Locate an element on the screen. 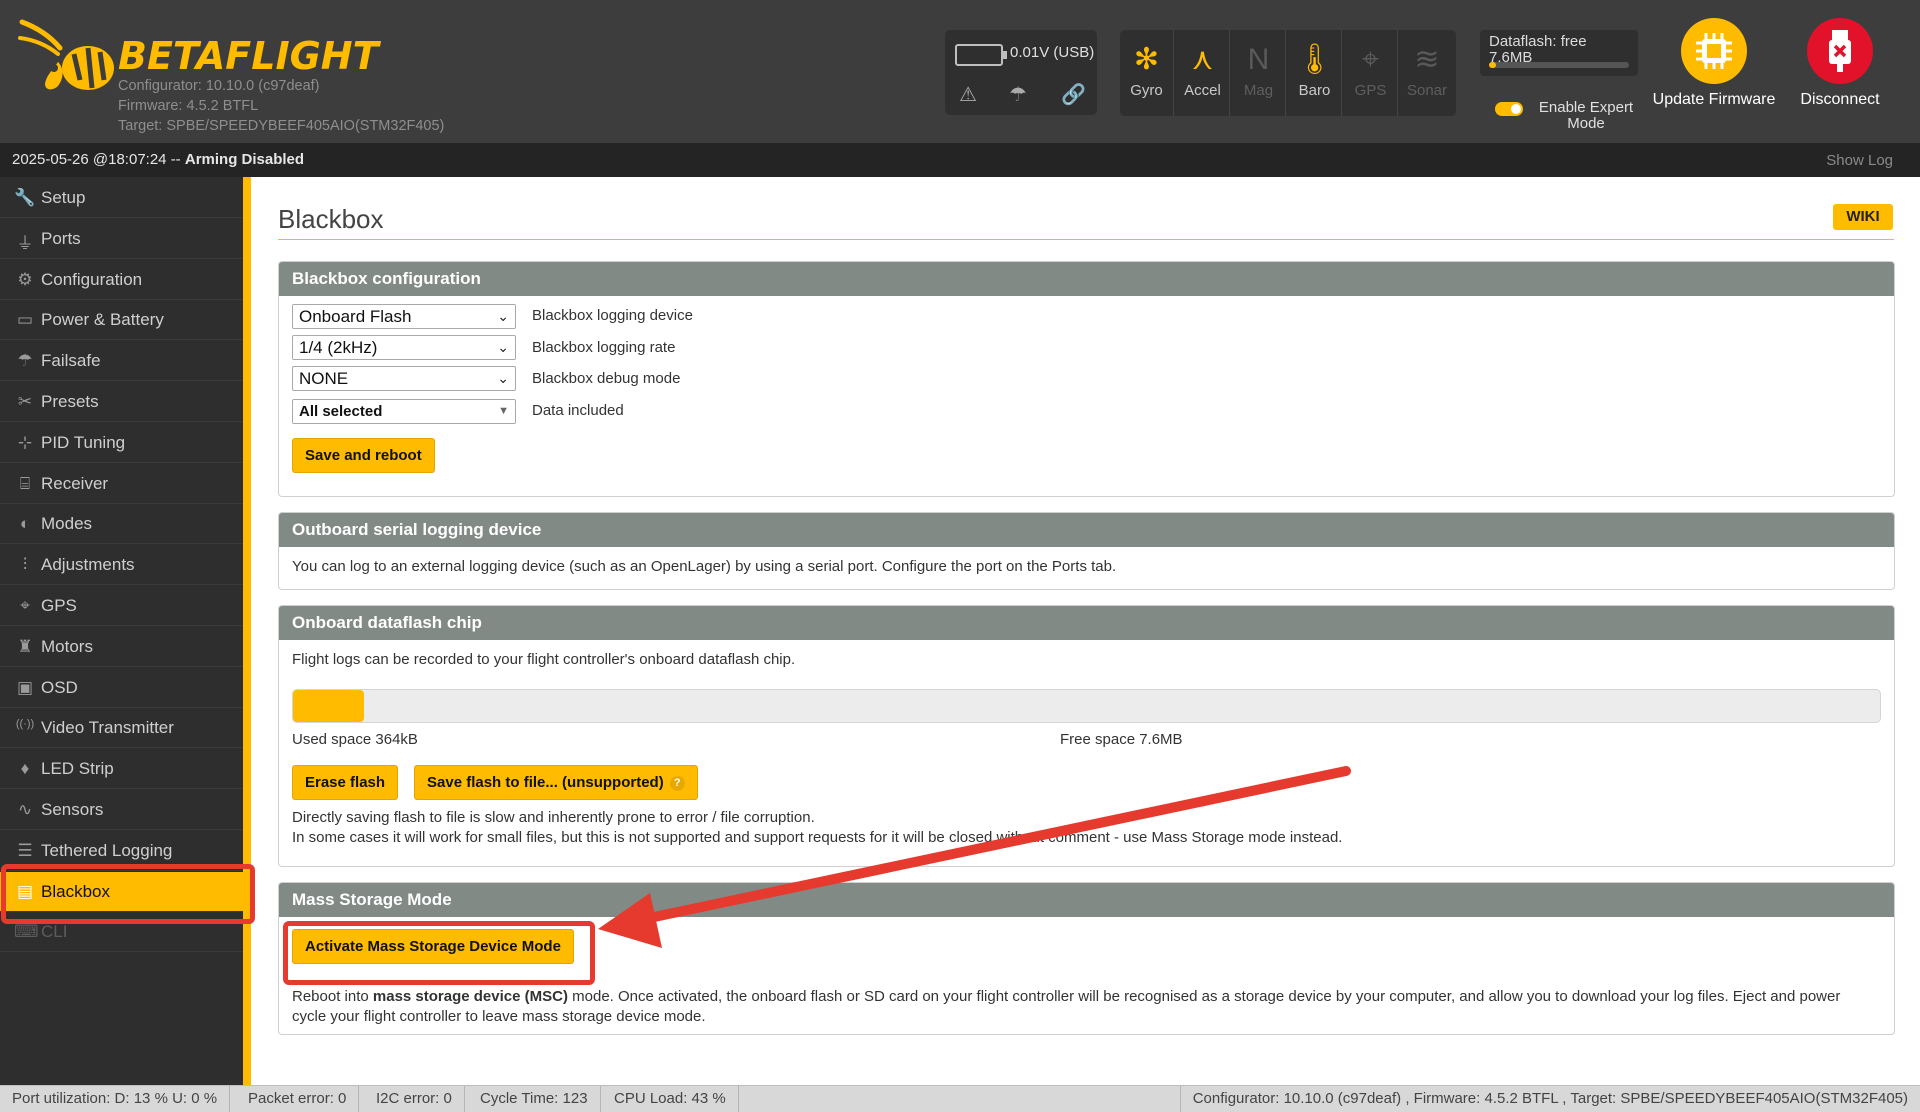  usb-disconnect-icon is located at coordinates (1840, 51).